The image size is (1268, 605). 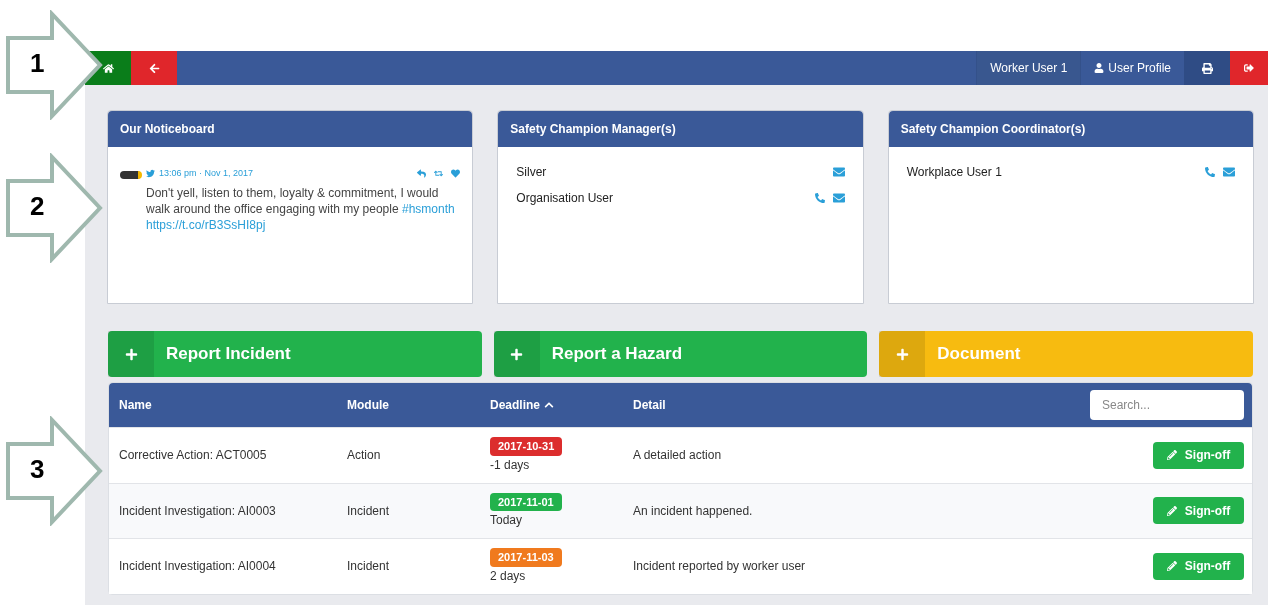 What do you see at coordinates (37, 63) in the screenshot?
I see `callout-number: 1` at bounding box center [37, 63].